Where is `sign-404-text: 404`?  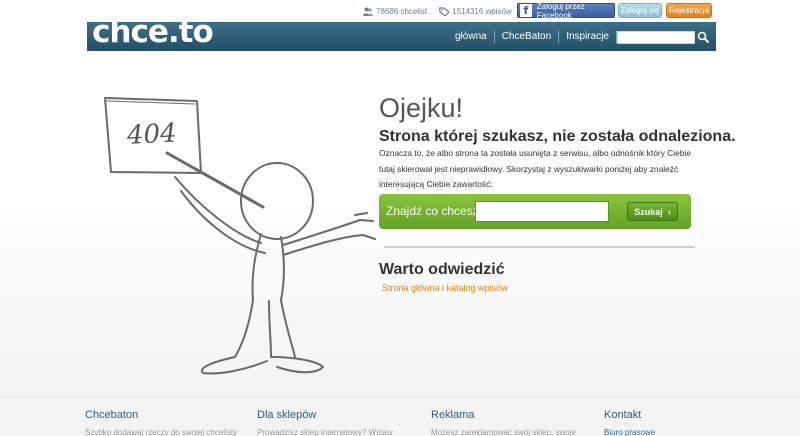 sign-404-text: 404 is located at coordinates (151, 134).